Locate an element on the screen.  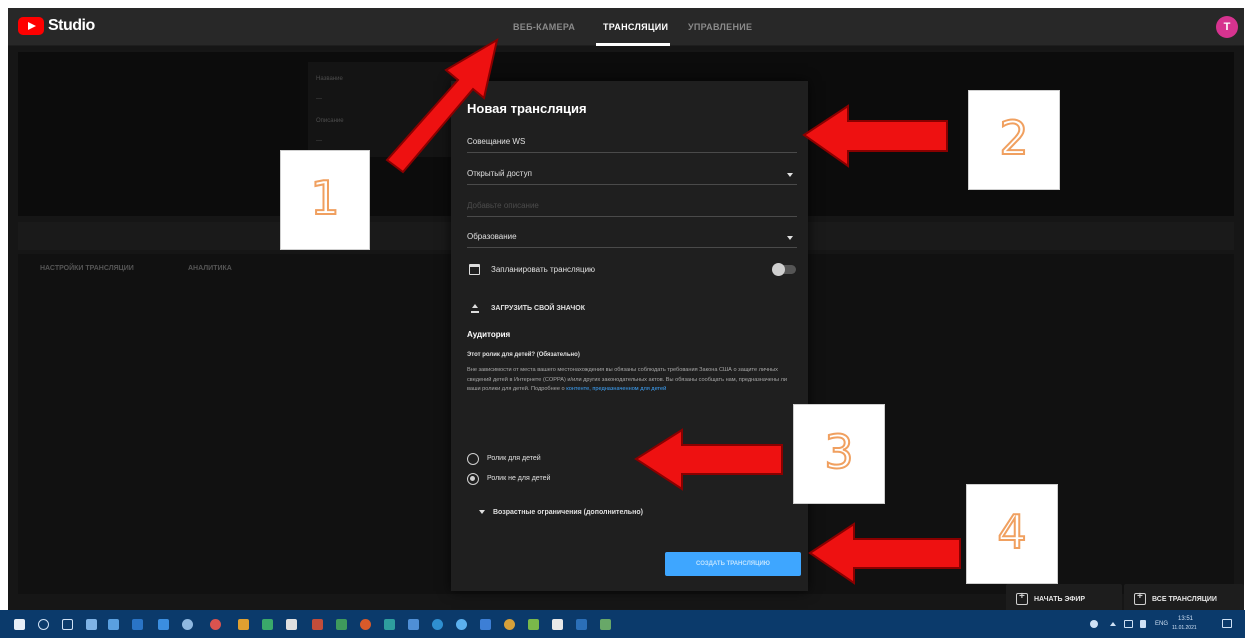
annotation-box-3: 3 is located at coordinates (839, 454).